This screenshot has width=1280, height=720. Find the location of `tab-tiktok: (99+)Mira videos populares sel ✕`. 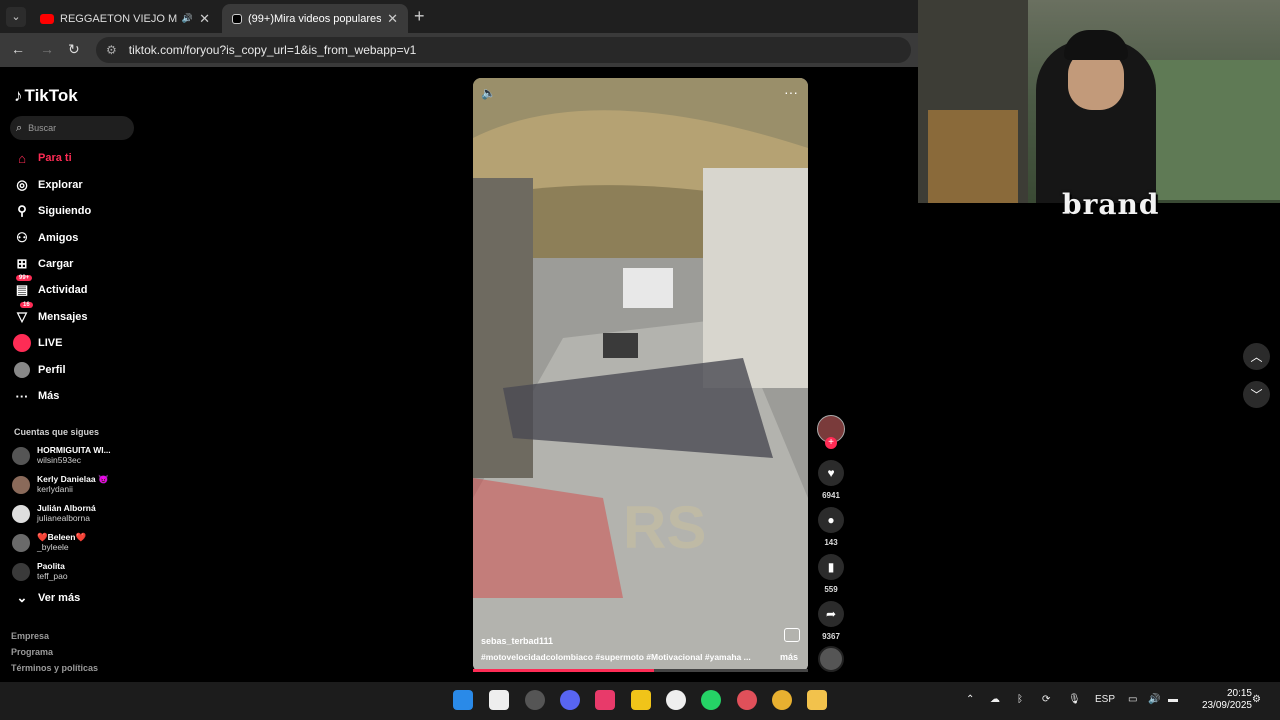

tab-tiktok: (99+)Mira videos populares sel ✕ is located at coordinates (315, 18).